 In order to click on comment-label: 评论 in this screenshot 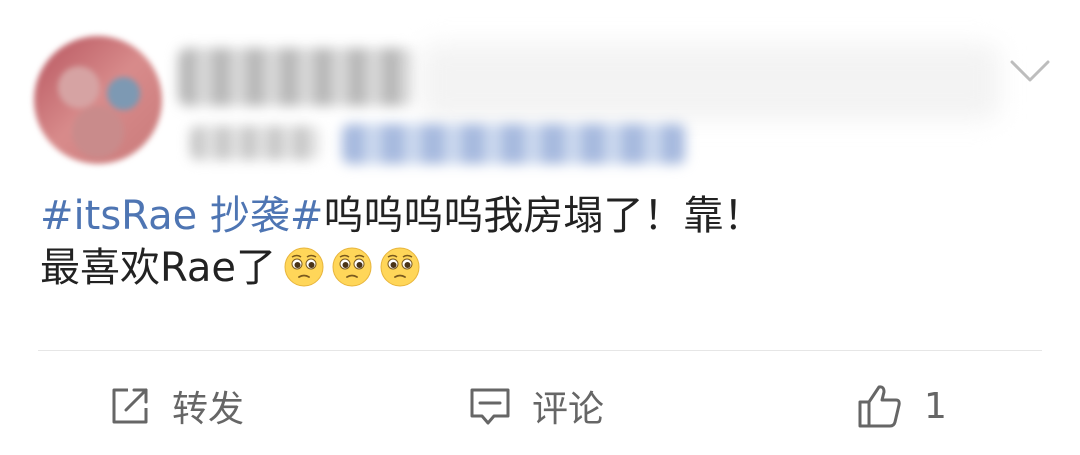, I will do `click(568, 409)`.